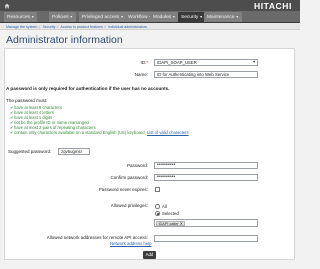 The width and height of the screenshot is (320, 269). Describe the element at coordinates (127, 27) in the screenshot. I see `breadcrumb-item: Individual administrators` at that location.